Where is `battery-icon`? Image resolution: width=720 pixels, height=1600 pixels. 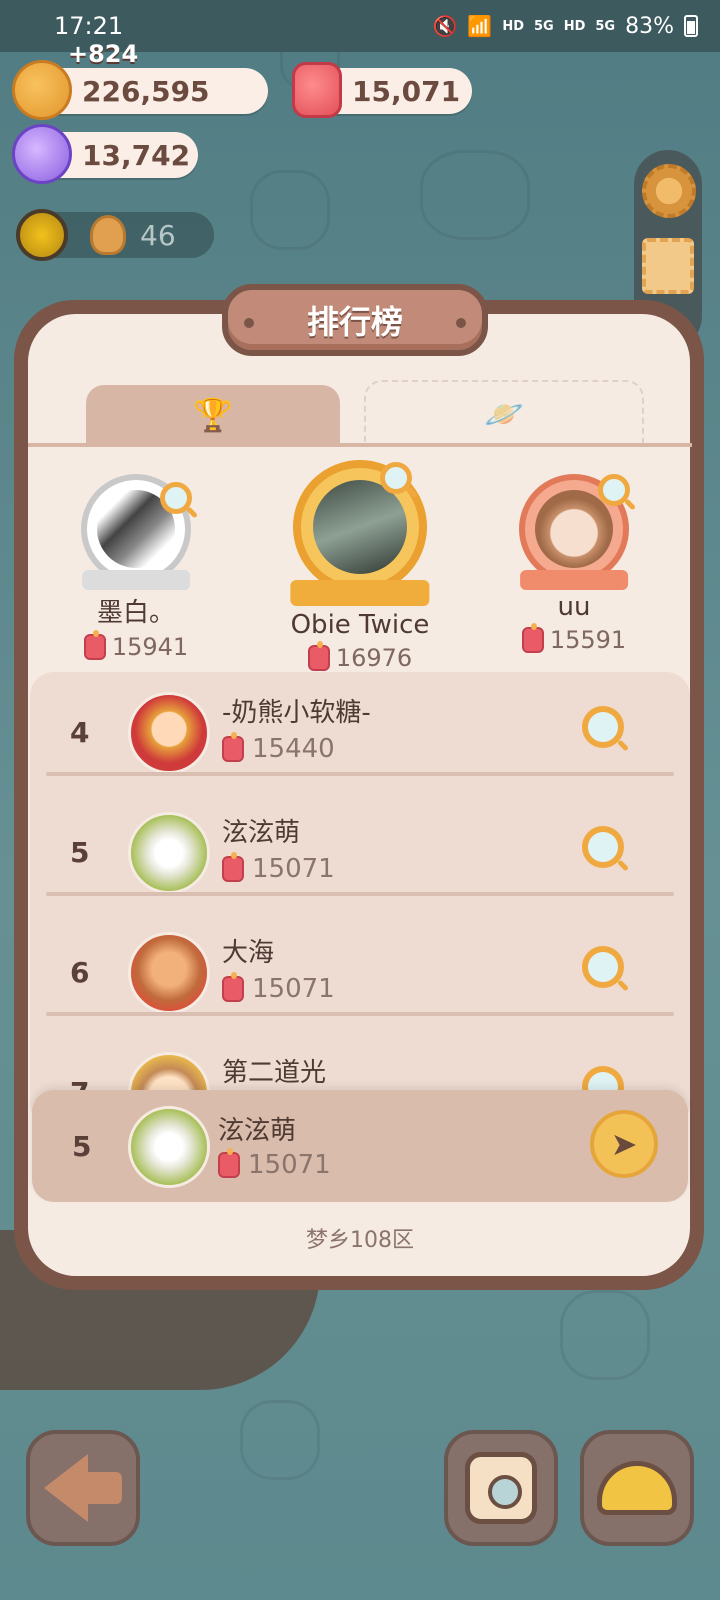
battery-icon is located at coordinates (691, 26).